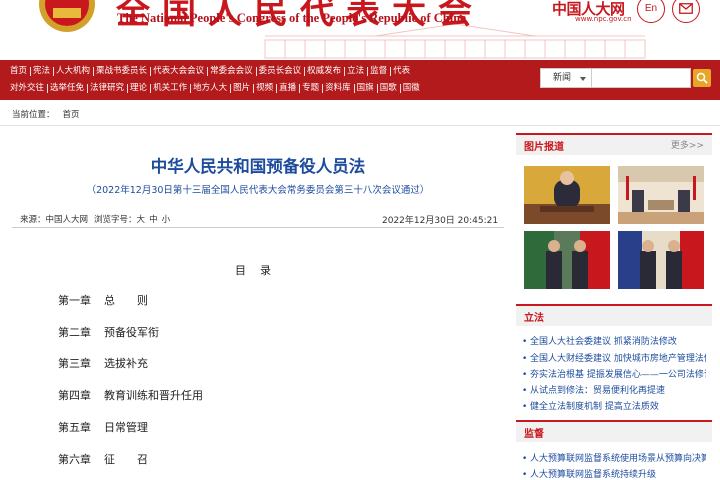 This screenshot has height=480, width=720. I want to click on nav-item-national-flag: 国旗, so click(365, 88).